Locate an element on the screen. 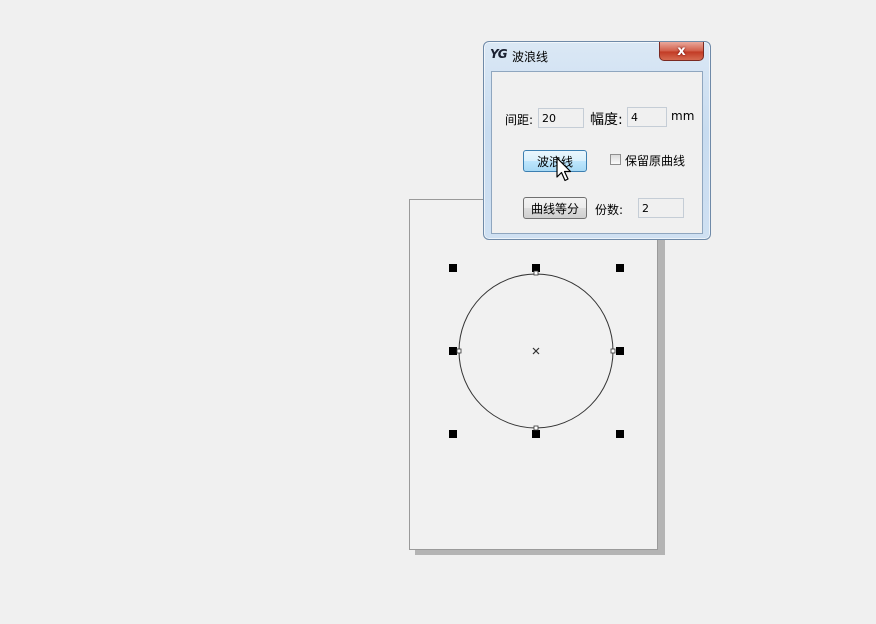 The width and height of the screenshot is (876, 624). selected-circle-shape is located at coordinates (540, 352).